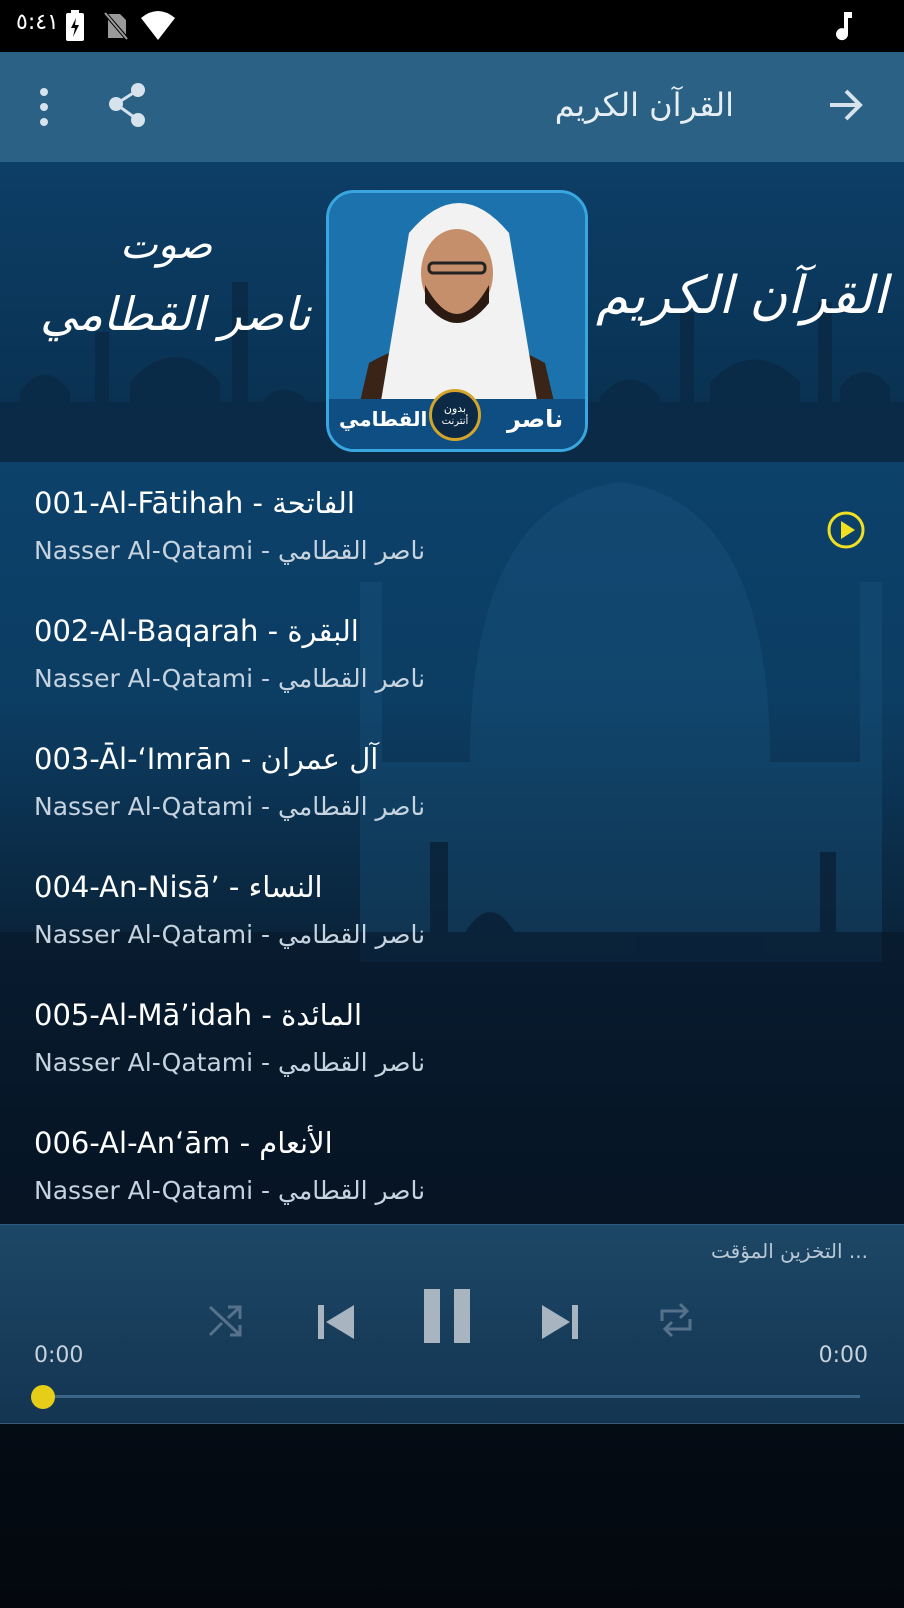  Describe the element at coordinates (178, 887) in the screenshot. I see `track-title: 004-An-Nisā’ - النساء` at that location.